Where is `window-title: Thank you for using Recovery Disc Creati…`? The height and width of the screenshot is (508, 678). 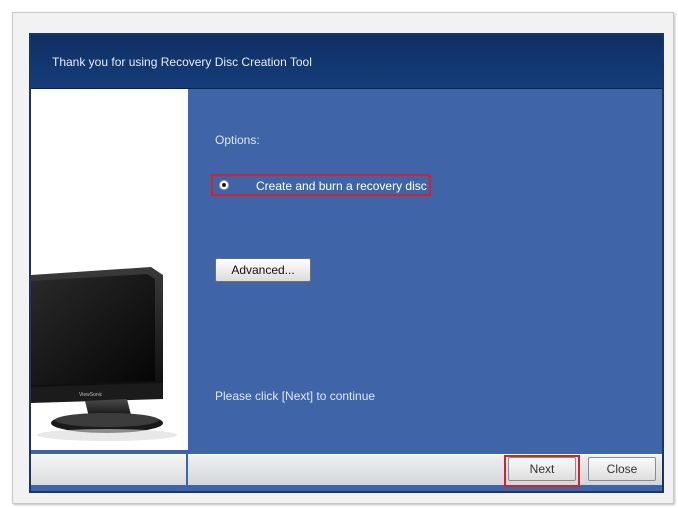
window-title: Thank you for using Recovery Disc Creati… is located at coordinates (182, 62).